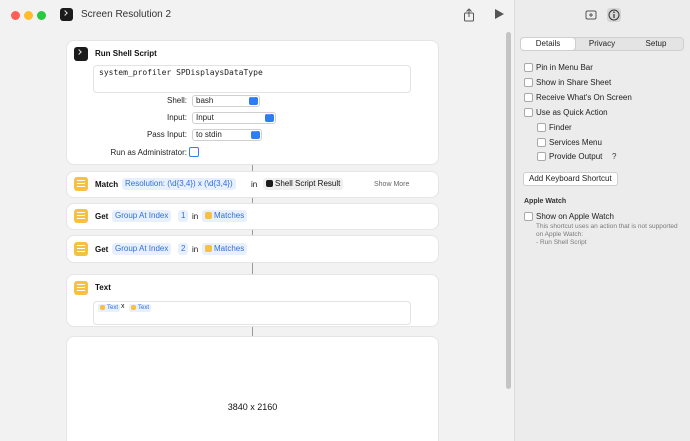  What do you see at coordinates (205, 100) in the screenshot?
I see `shell-value: bash` at bounding box center [205, 100].